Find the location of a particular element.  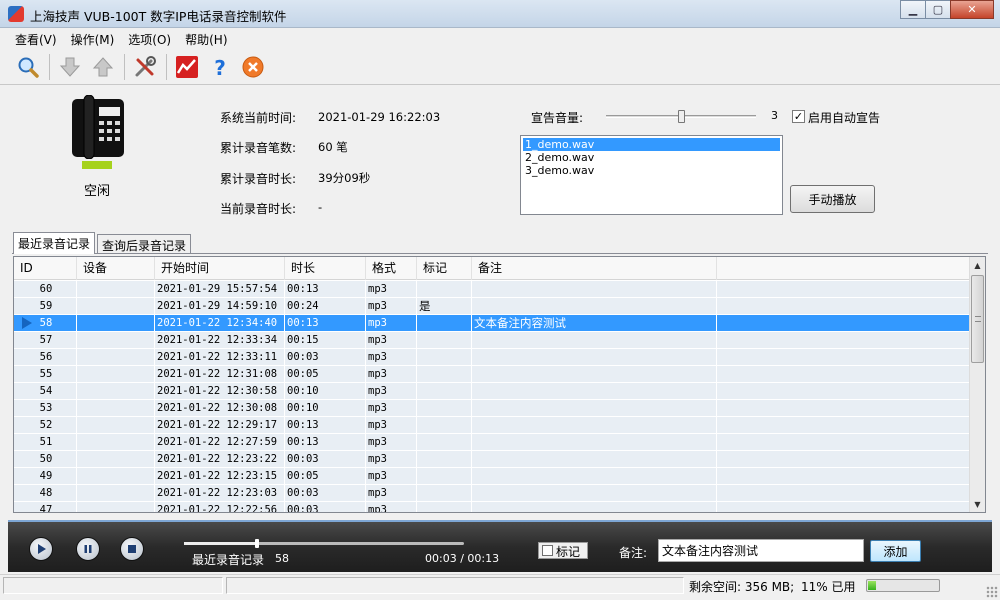

resize-grip is located at coordinates (992, 592).